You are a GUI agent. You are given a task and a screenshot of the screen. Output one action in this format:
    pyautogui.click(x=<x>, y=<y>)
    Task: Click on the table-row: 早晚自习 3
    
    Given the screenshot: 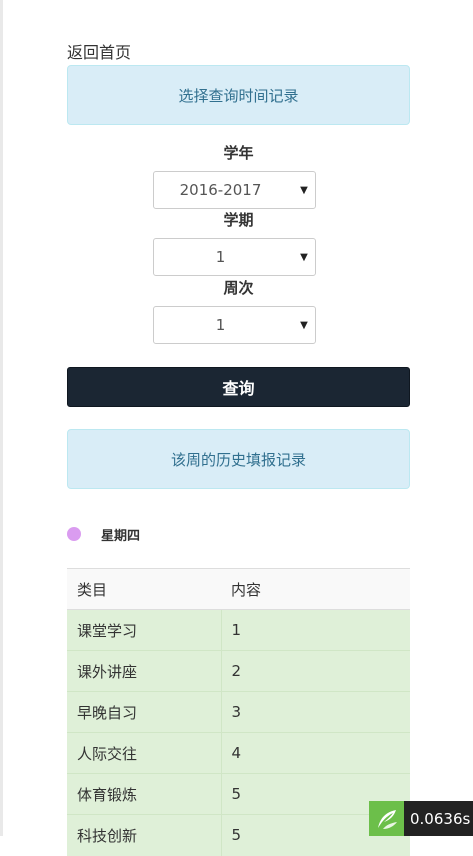 What is the action you would take?
    pyautogui.click(x=238, y=712)
    